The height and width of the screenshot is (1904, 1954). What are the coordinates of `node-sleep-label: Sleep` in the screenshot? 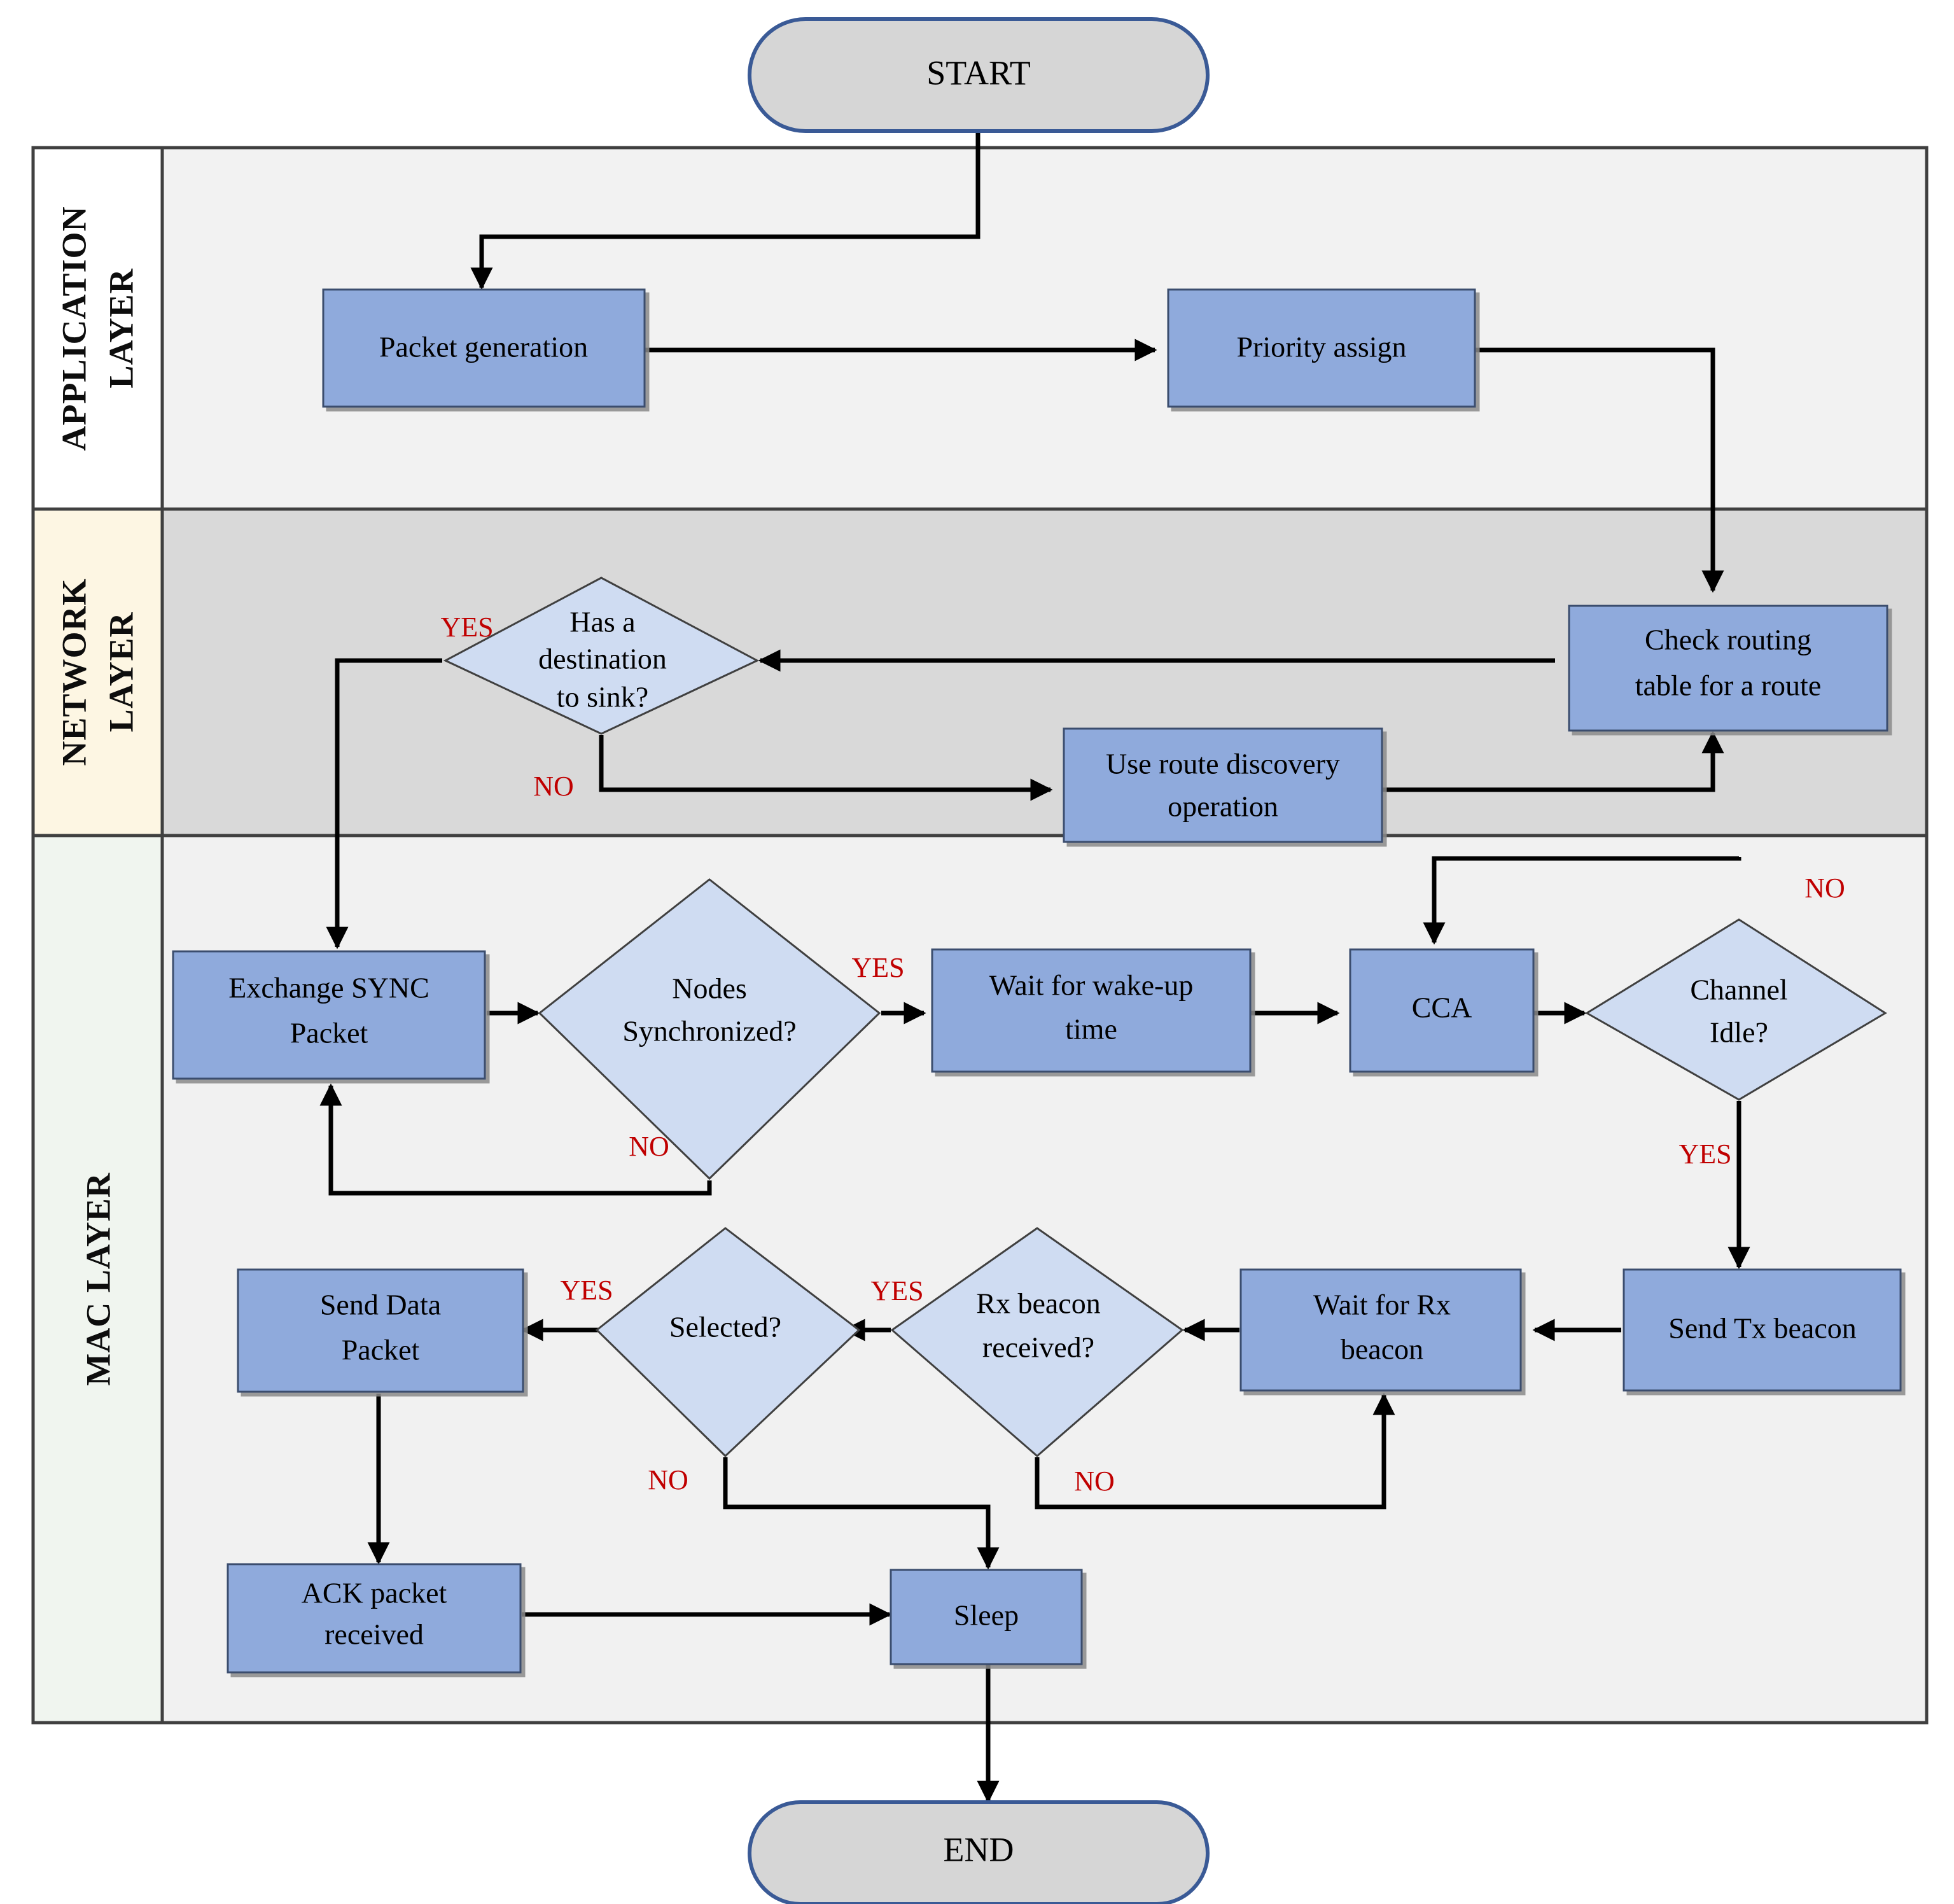 It's located at (986, 1615).